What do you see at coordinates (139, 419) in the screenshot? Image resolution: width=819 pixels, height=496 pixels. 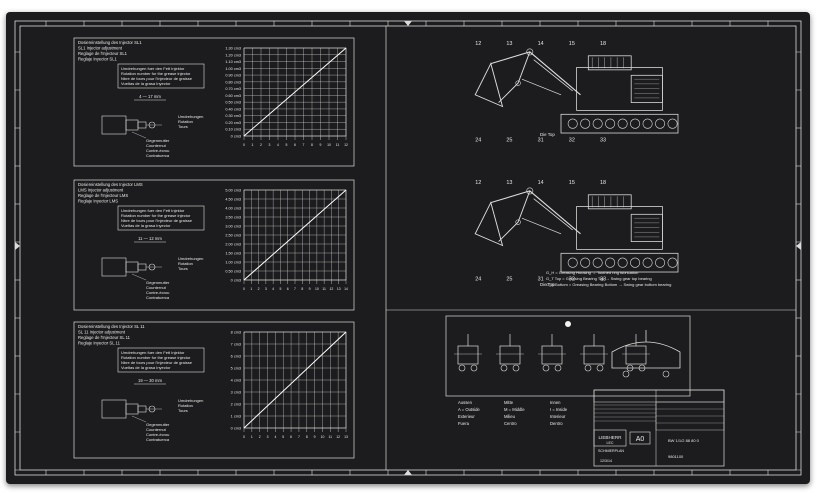 I see `leader-line` at bounding box center [139, 419].